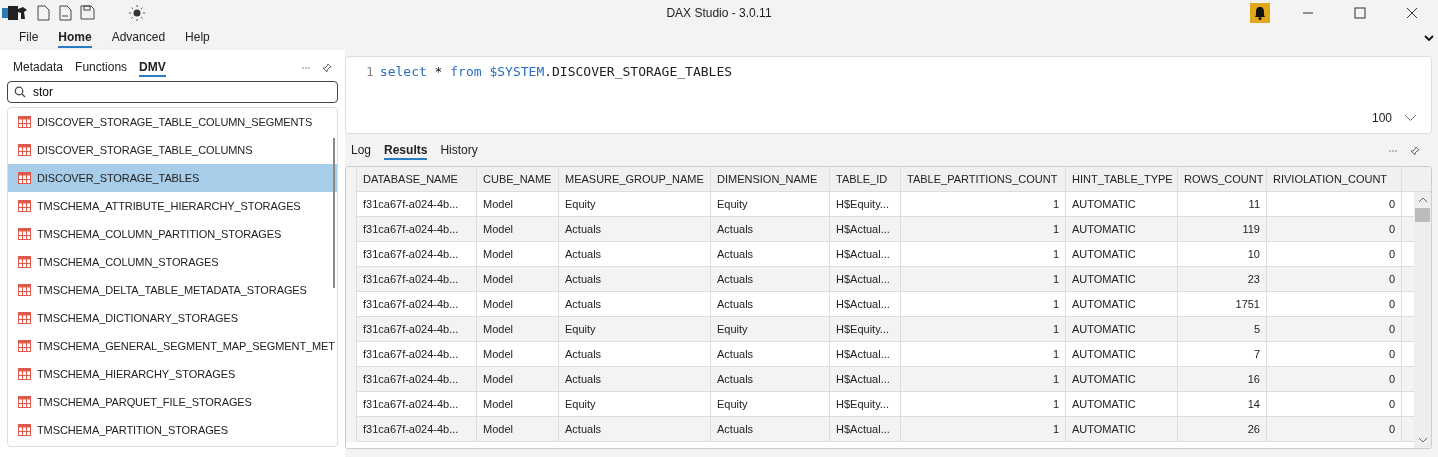 This screenshot has height=457, width=1438. Describe the element at coordinates (1222, 229) in the screenshot. I see `table-cell: 119` at that location.